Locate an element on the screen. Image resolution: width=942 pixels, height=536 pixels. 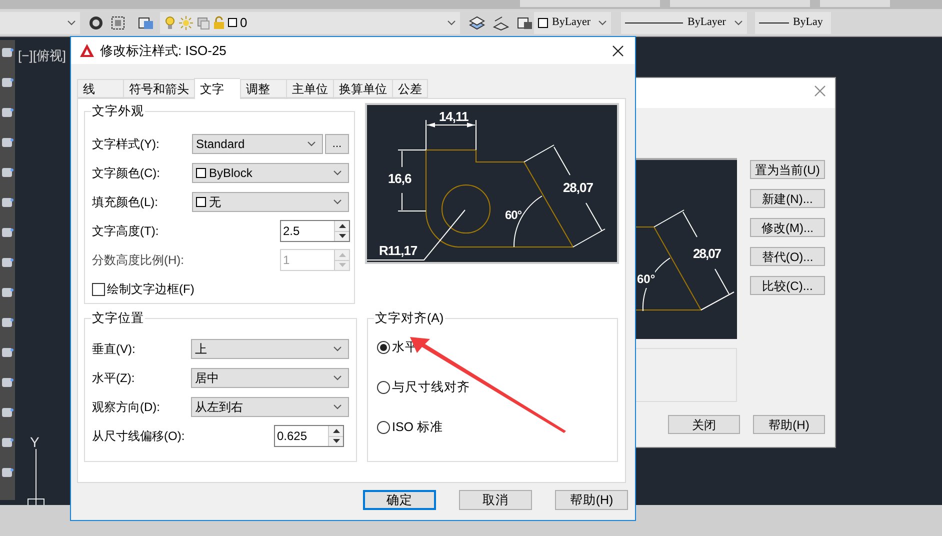
dropdown: 居中 is located at coordinates (270, 378).